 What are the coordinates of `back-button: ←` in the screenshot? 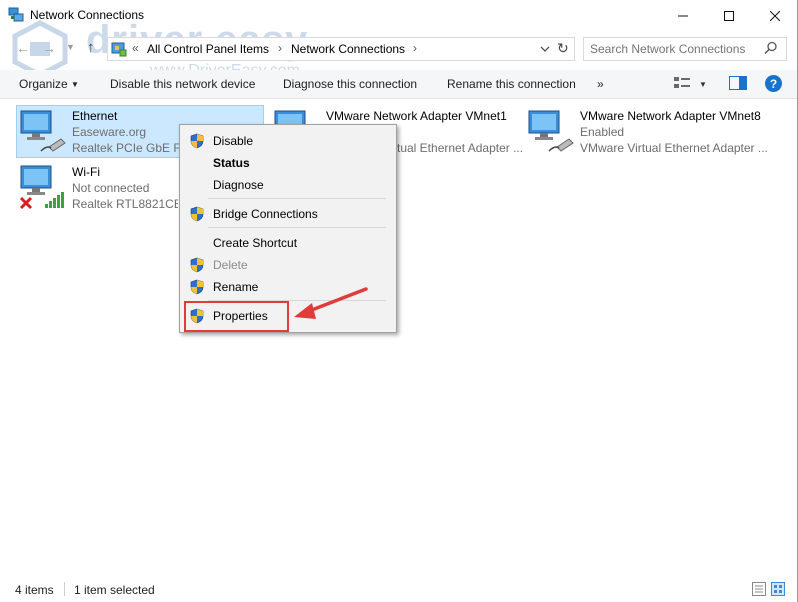 It's located at (23, 48).